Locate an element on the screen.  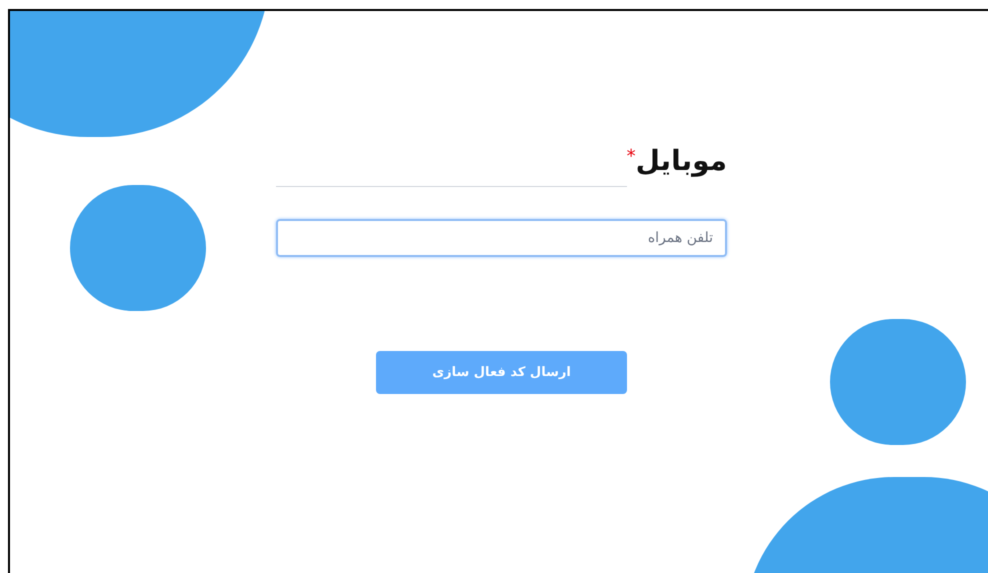
required-mark: * is located at coordinates (631, 157).